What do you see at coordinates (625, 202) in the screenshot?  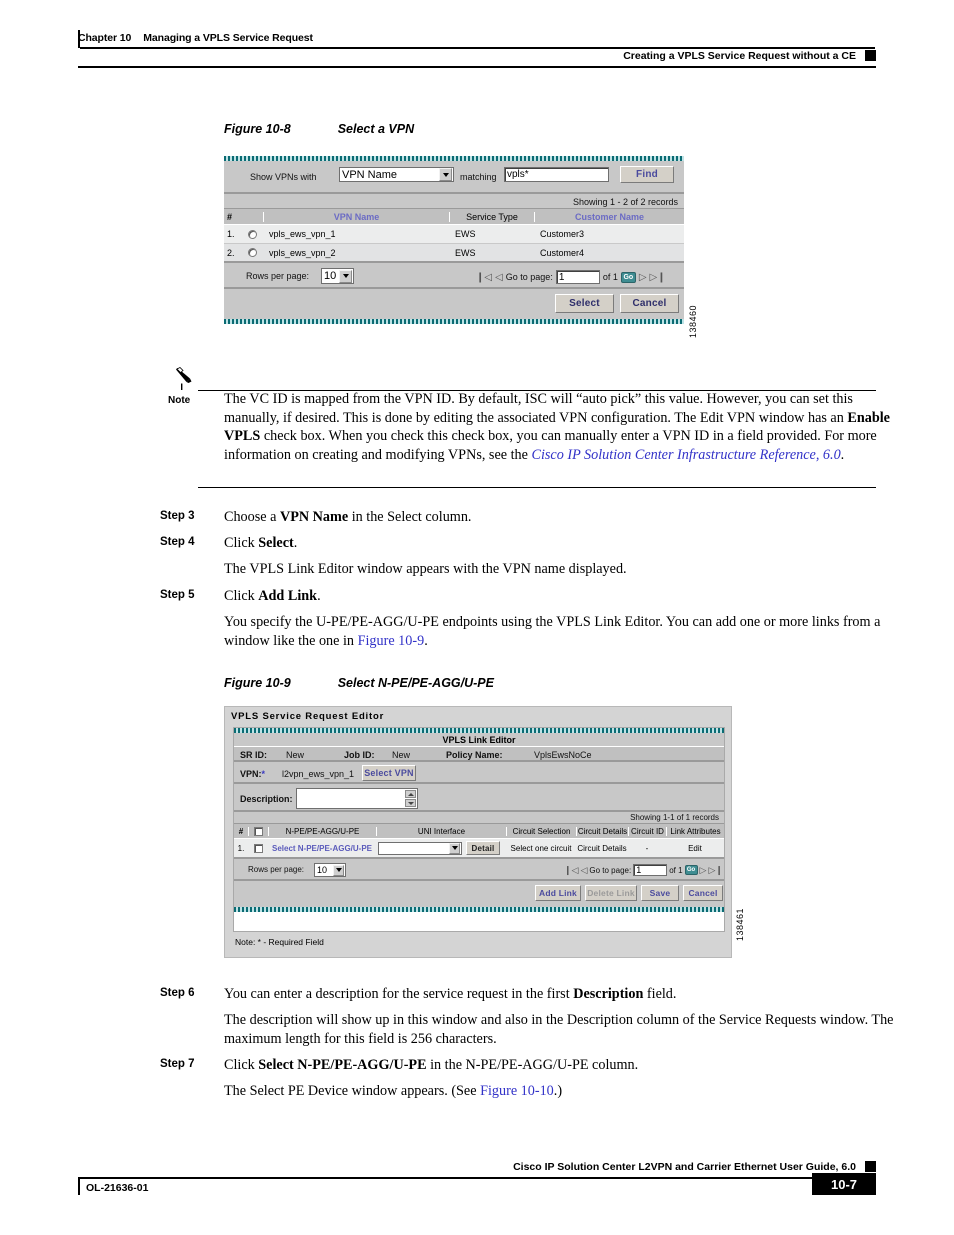 I see `records-count-text: Showing 1 - 2 of 2 records` at bounding box center [625, 202].